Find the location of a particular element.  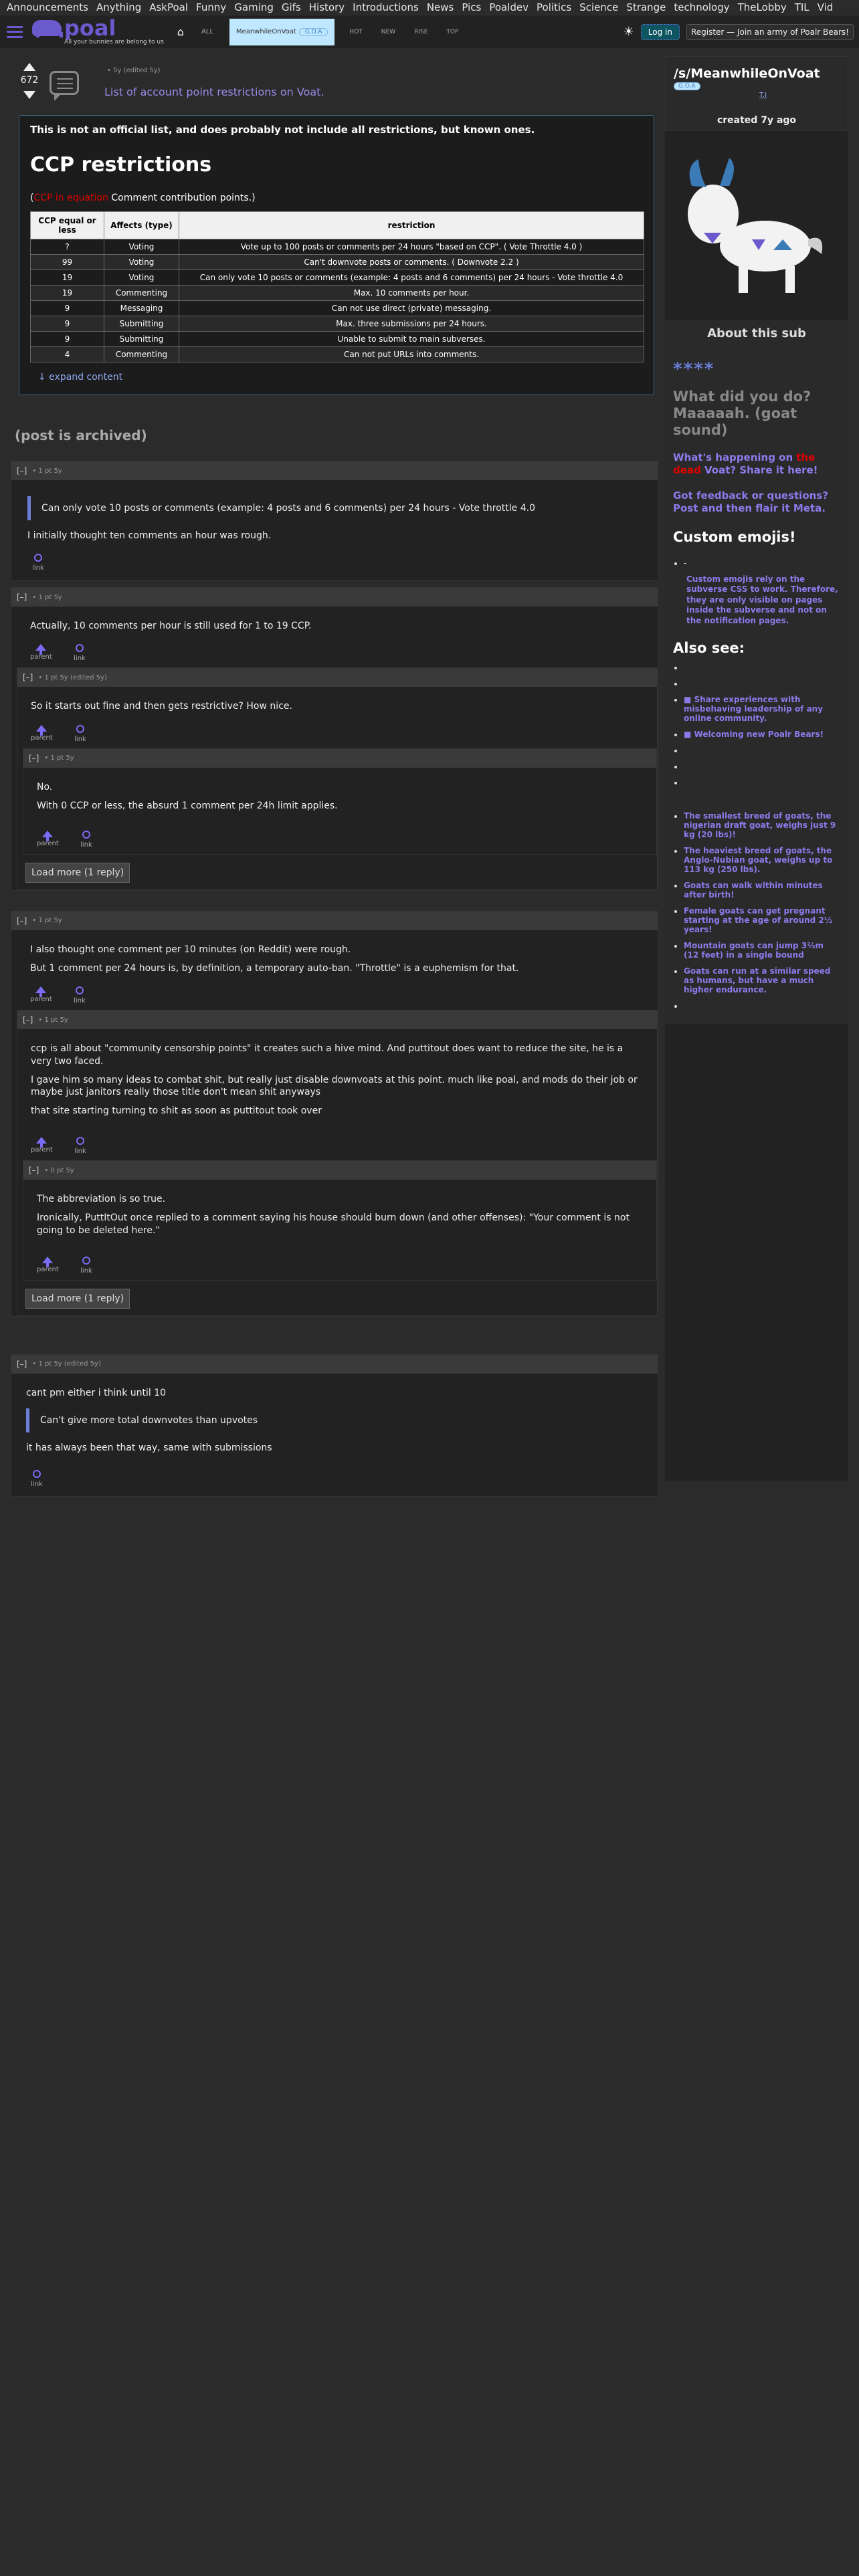

ti-link: T.I is located at coordinates (799, 95).